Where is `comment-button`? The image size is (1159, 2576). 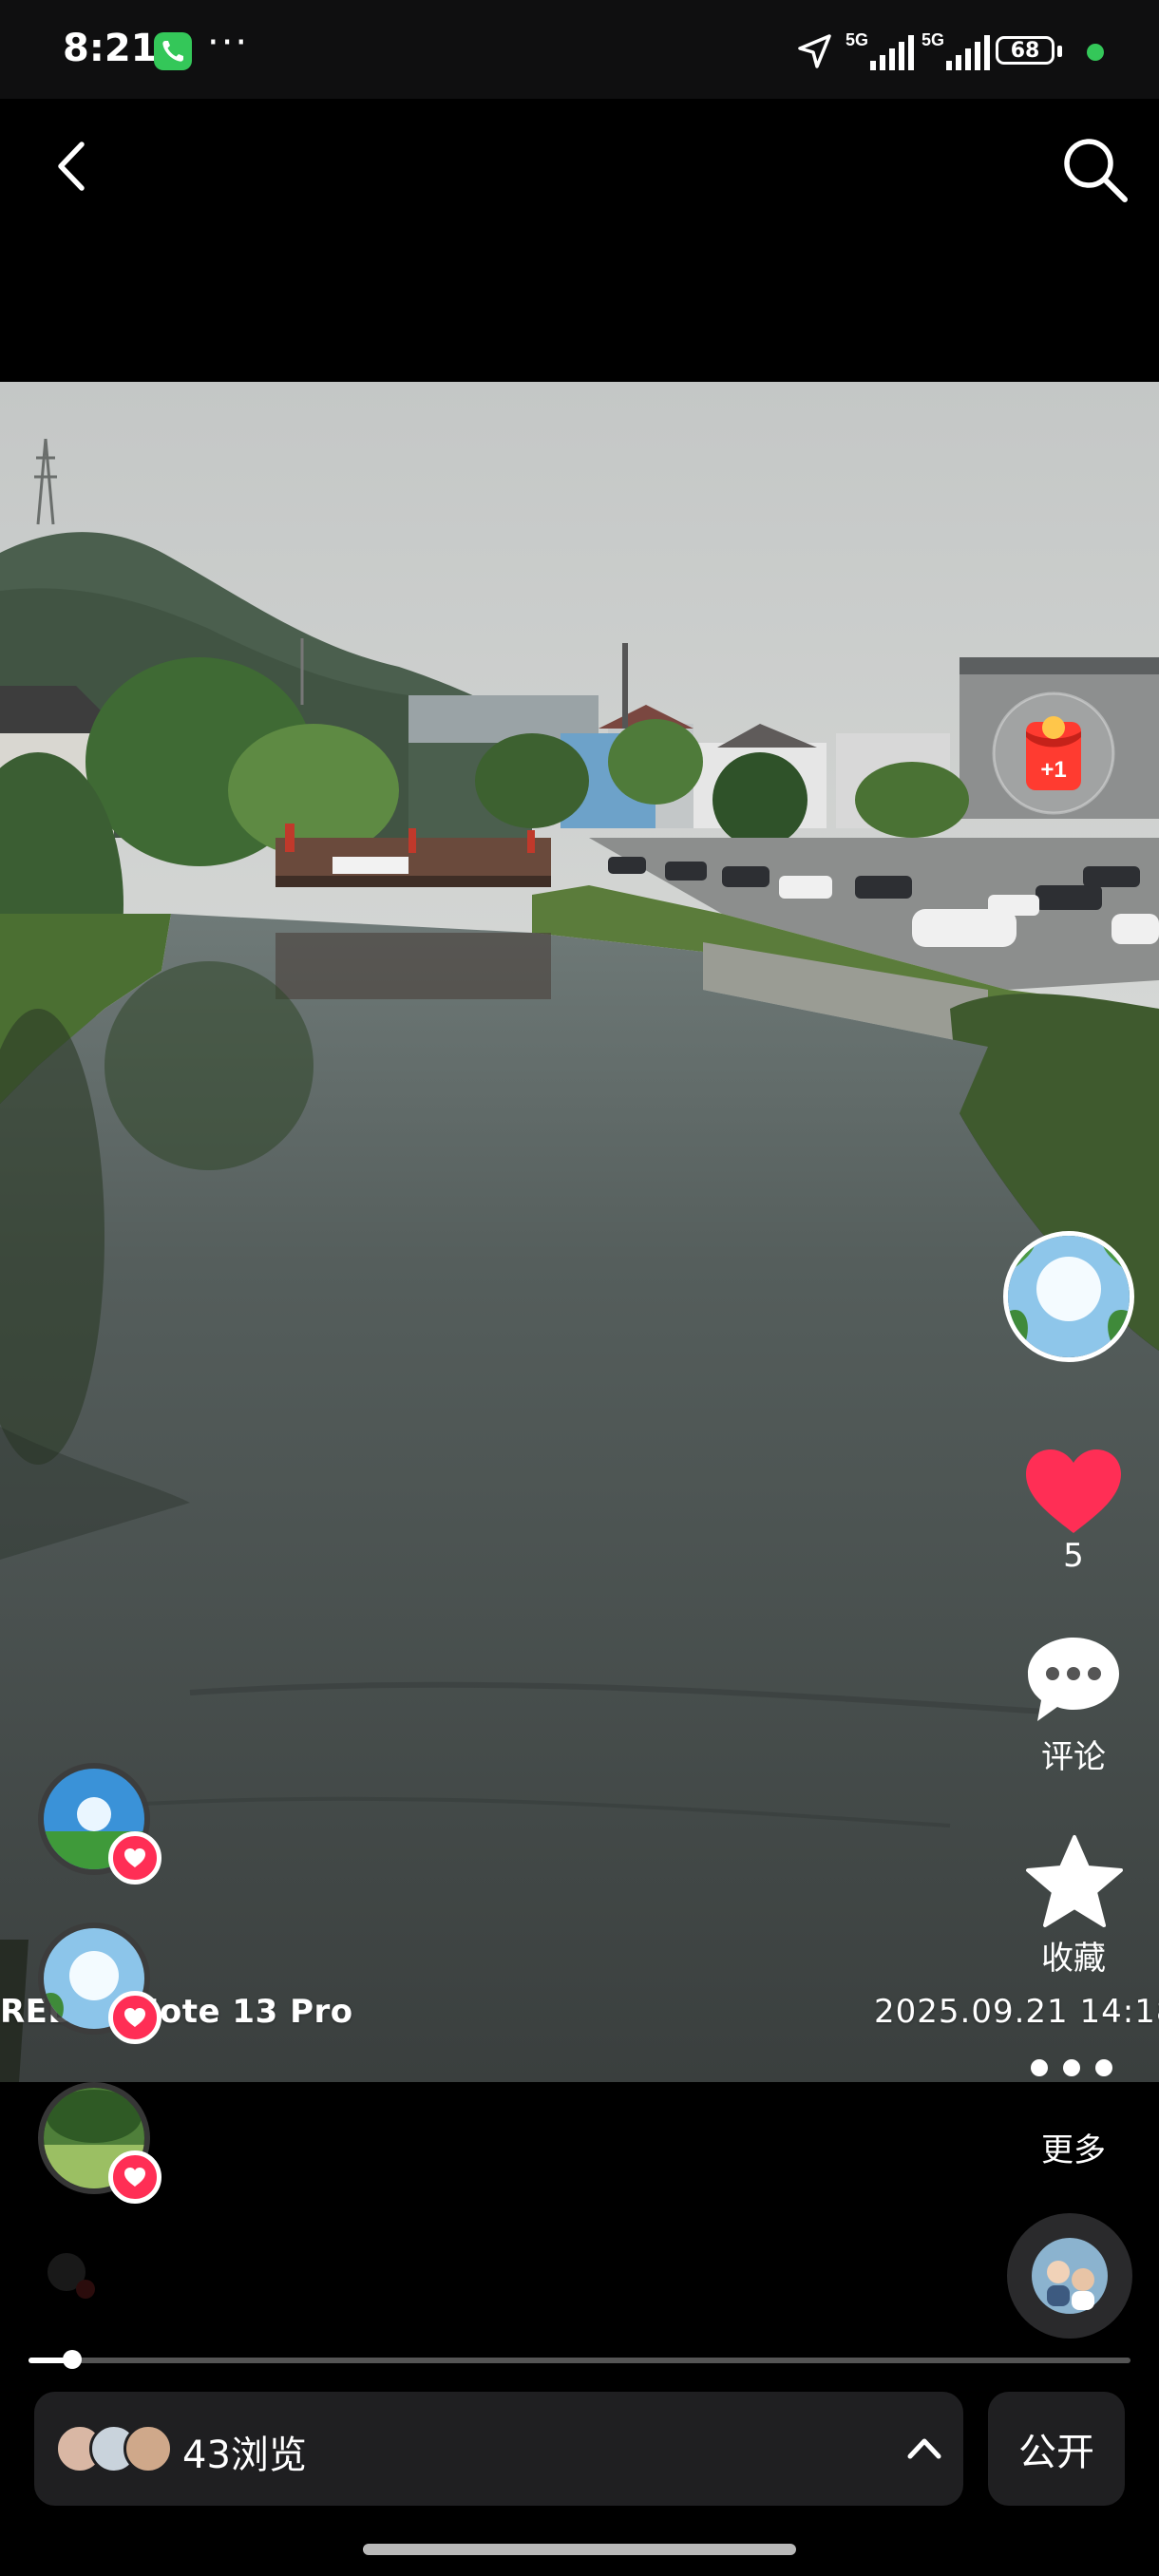 comment-button is located at coordinates (1073, 1679).